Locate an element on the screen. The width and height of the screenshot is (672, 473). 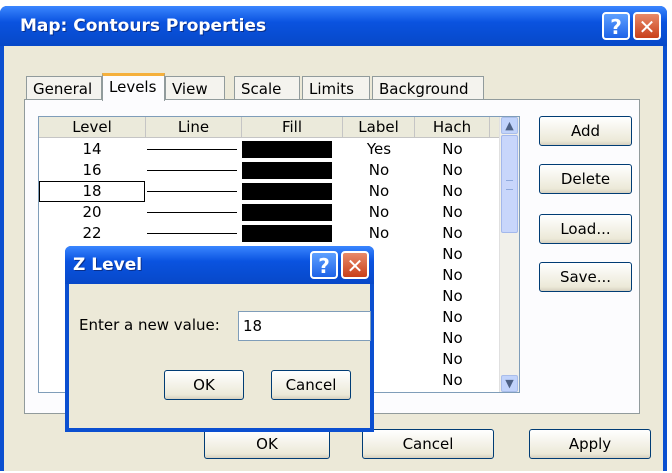
tab-general: General is located at coordinates (64, 88).